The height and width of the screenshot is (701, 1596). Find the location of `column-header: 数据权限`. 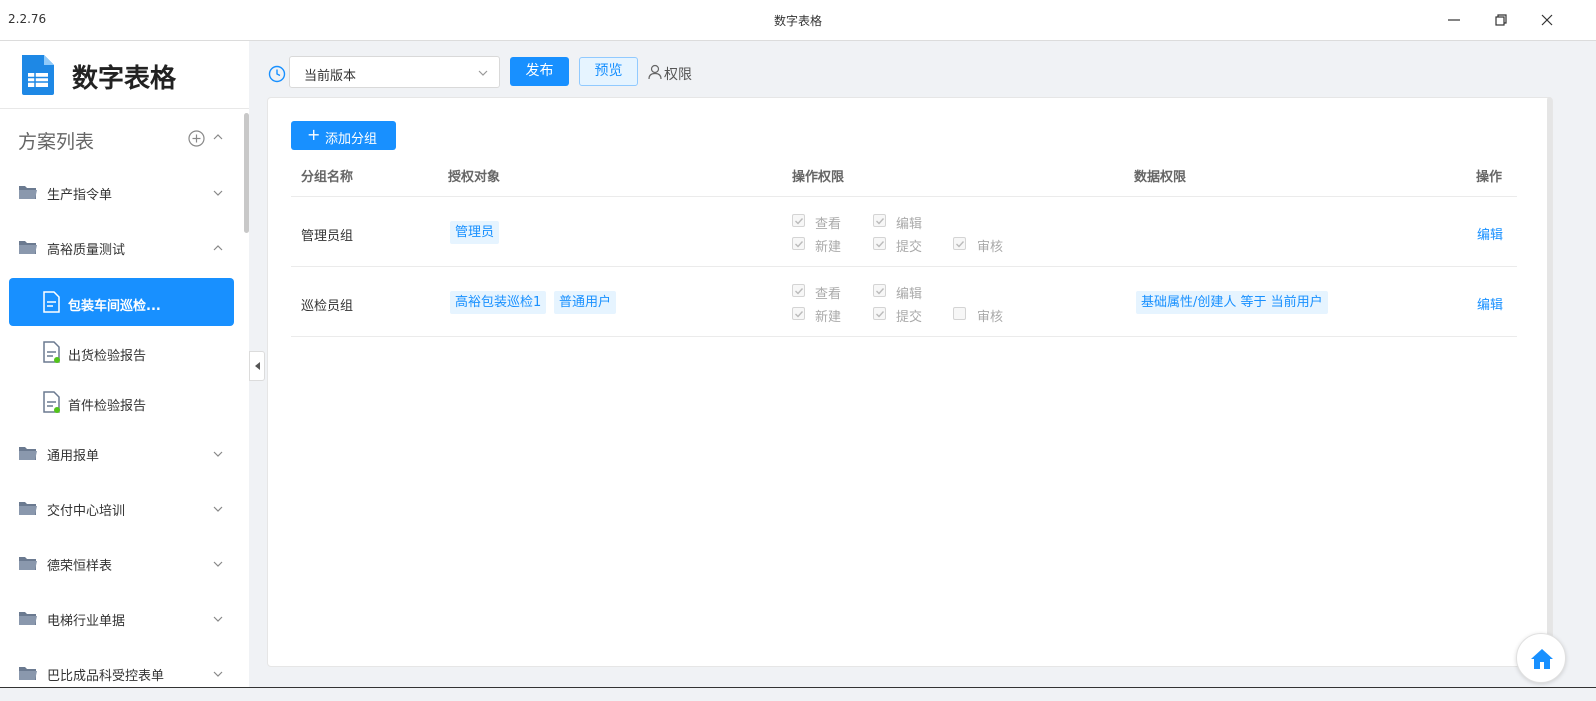

column-header: 数据权限 is located at coordinates (1160, 177).